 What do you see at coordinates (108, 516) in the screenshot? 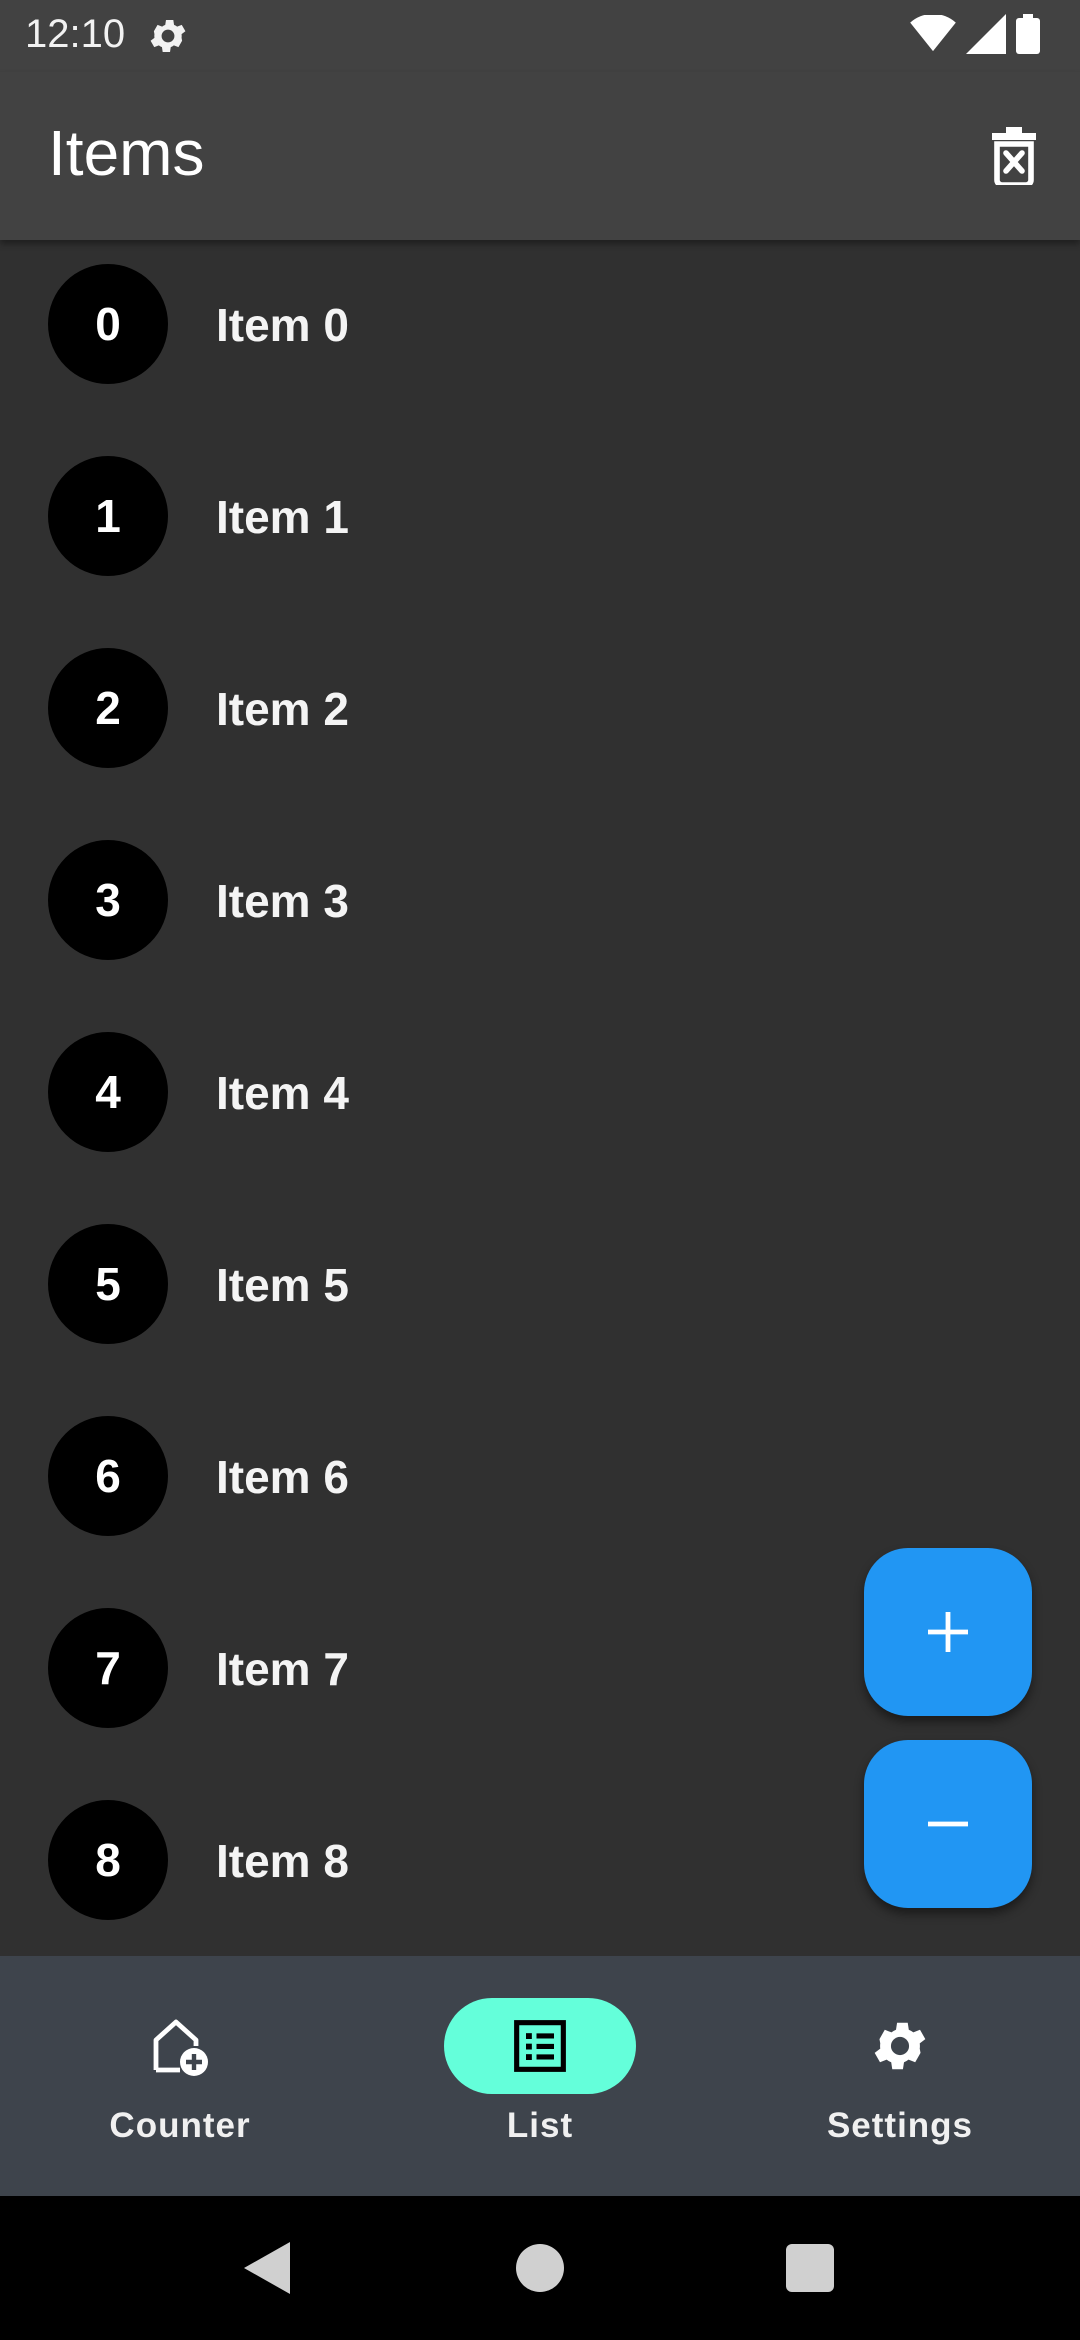
I see `item-avatar: 1` at bounding box center [108, 516].